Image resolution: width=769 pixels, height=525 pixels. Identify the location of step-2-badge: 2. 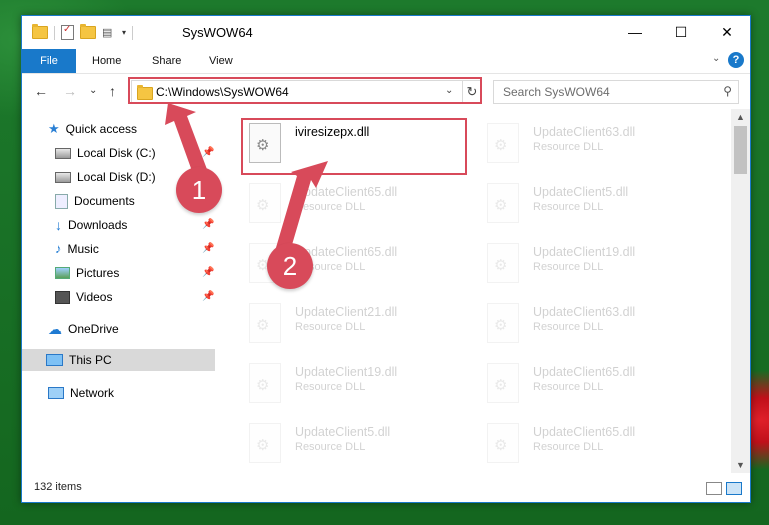
(290, 266).